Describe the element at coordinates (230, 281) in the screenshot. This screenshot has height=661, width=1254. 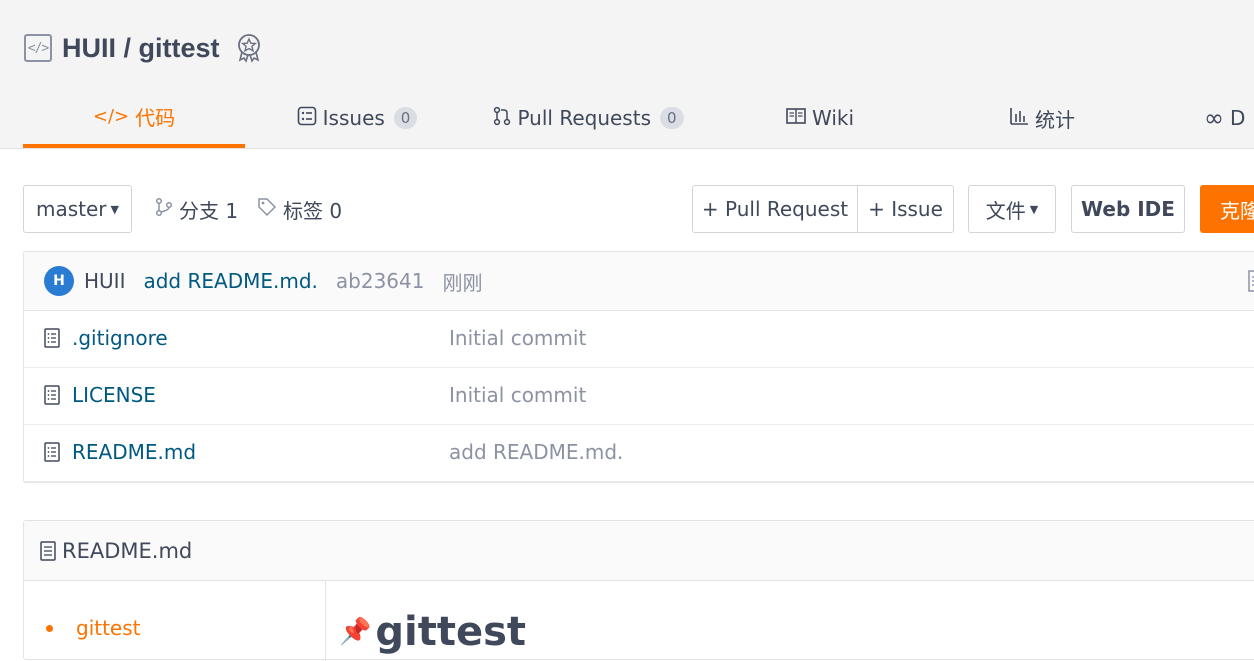
I see `commit-message: add README.md.` at that location.